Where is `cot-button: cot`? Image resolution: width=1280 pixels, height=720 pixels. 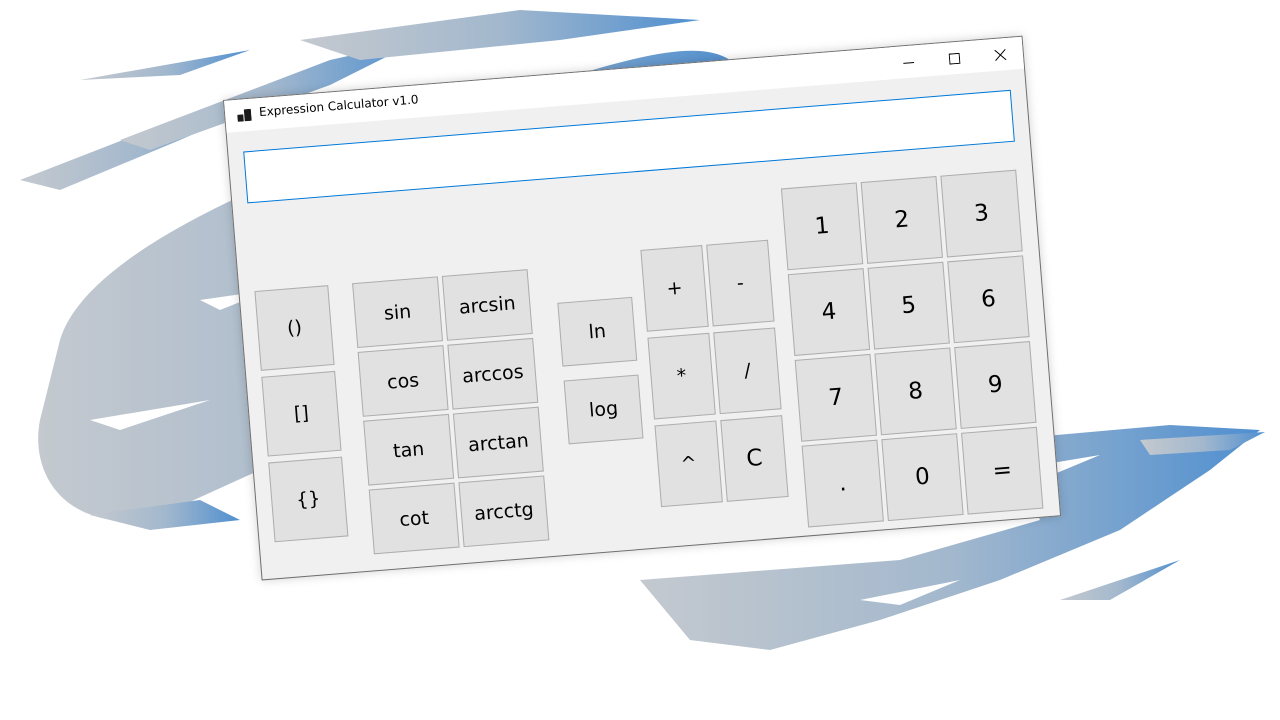 cot-button: cot is located at coordinates (414, 518).